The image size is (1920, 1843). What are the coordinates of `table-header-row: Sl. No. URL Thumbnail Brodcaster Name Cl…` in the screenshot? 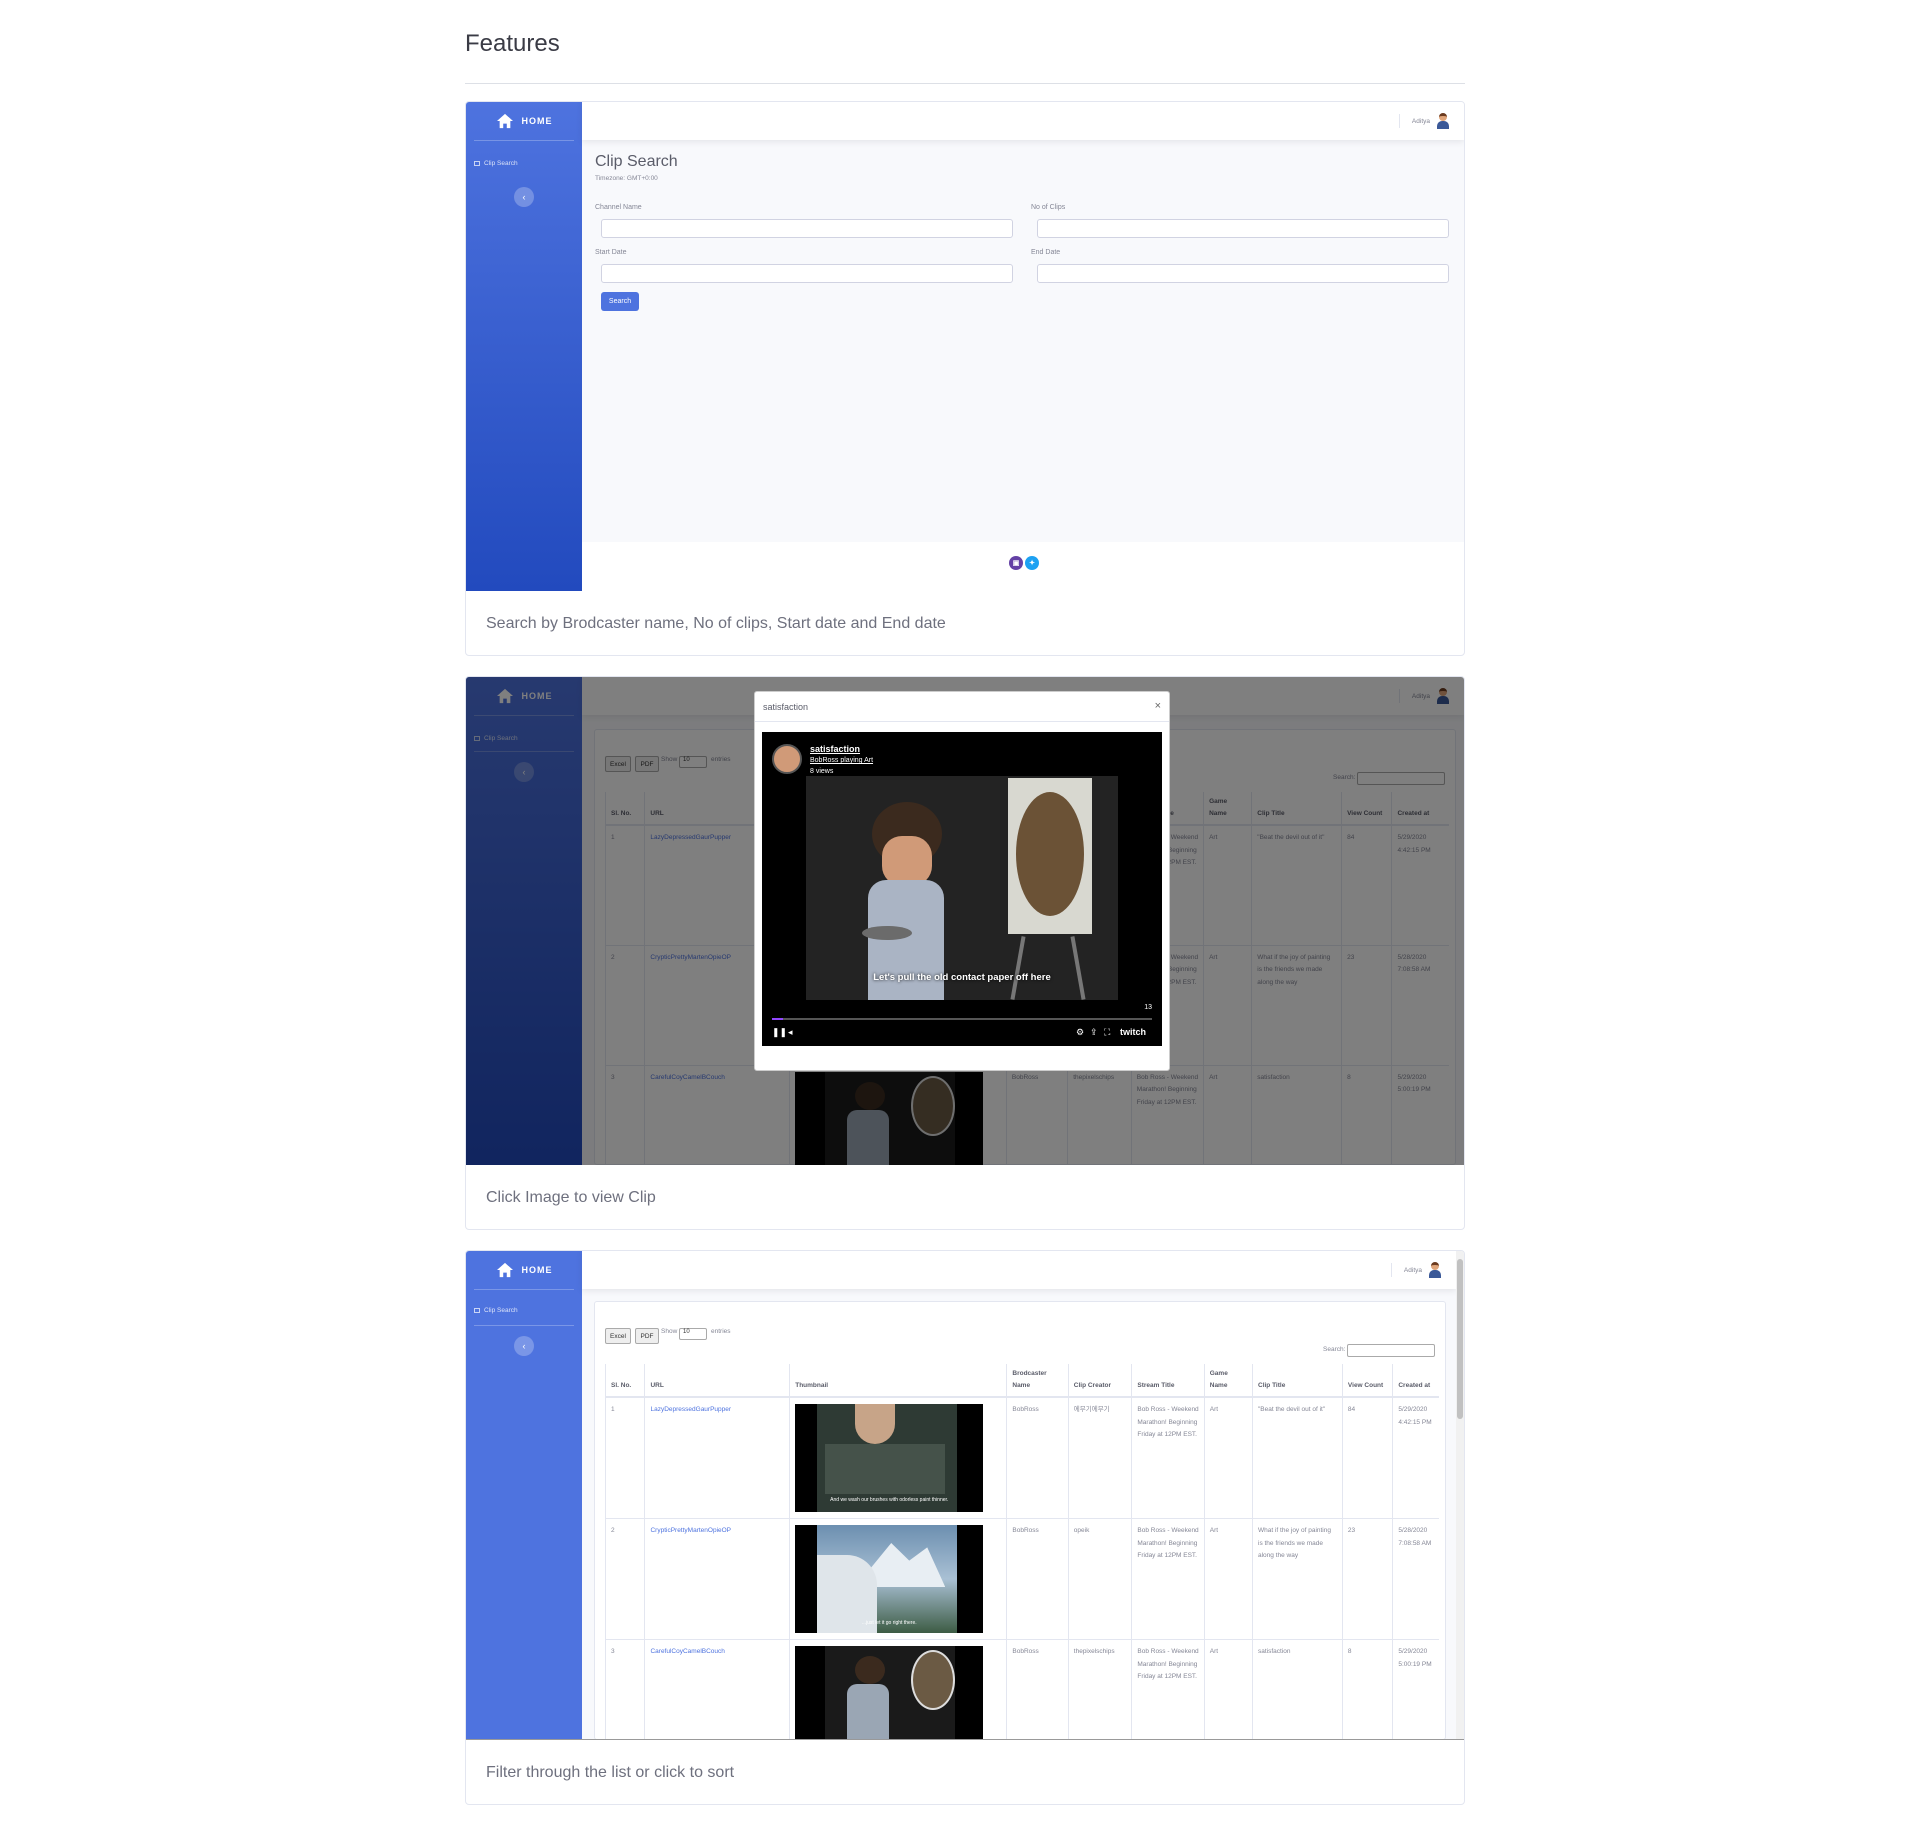 It's located at (1021, 1381).